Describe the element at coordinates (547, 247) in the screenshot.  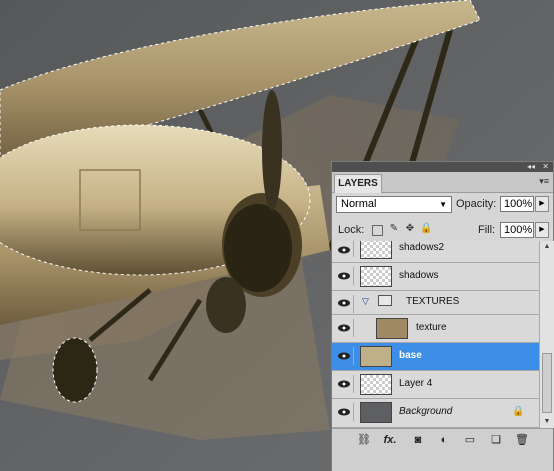
I see `scroll-up-icon: ▲` at that location.